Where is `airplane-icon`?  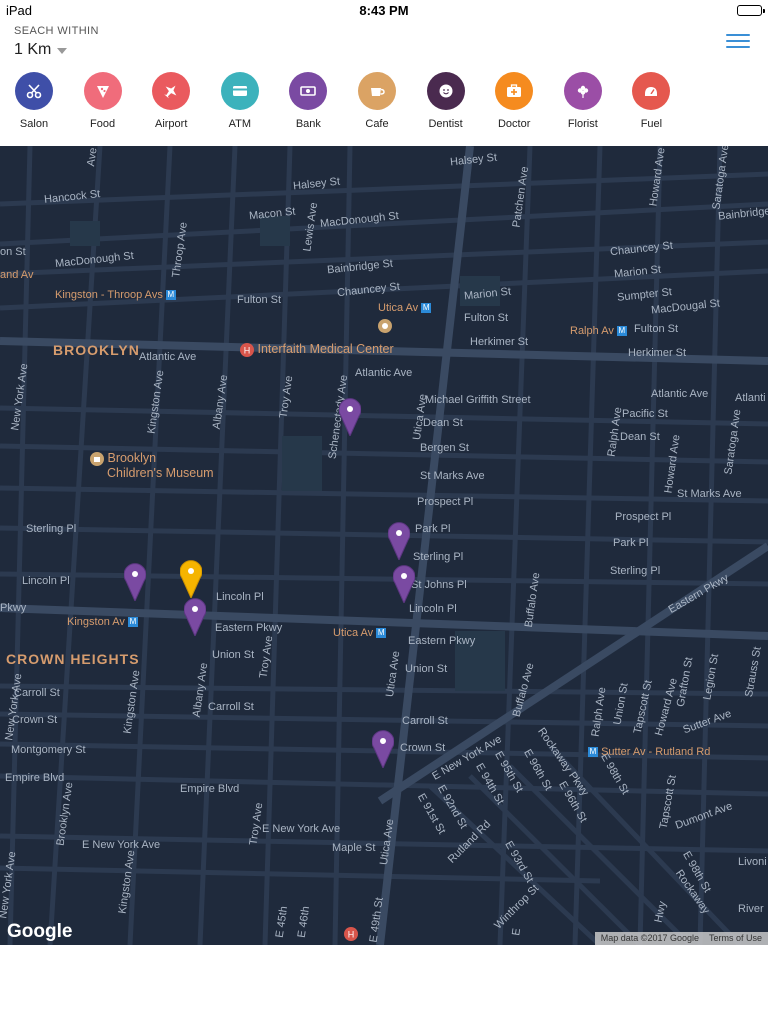 airplane-icon is located at coordinates (171, 91).